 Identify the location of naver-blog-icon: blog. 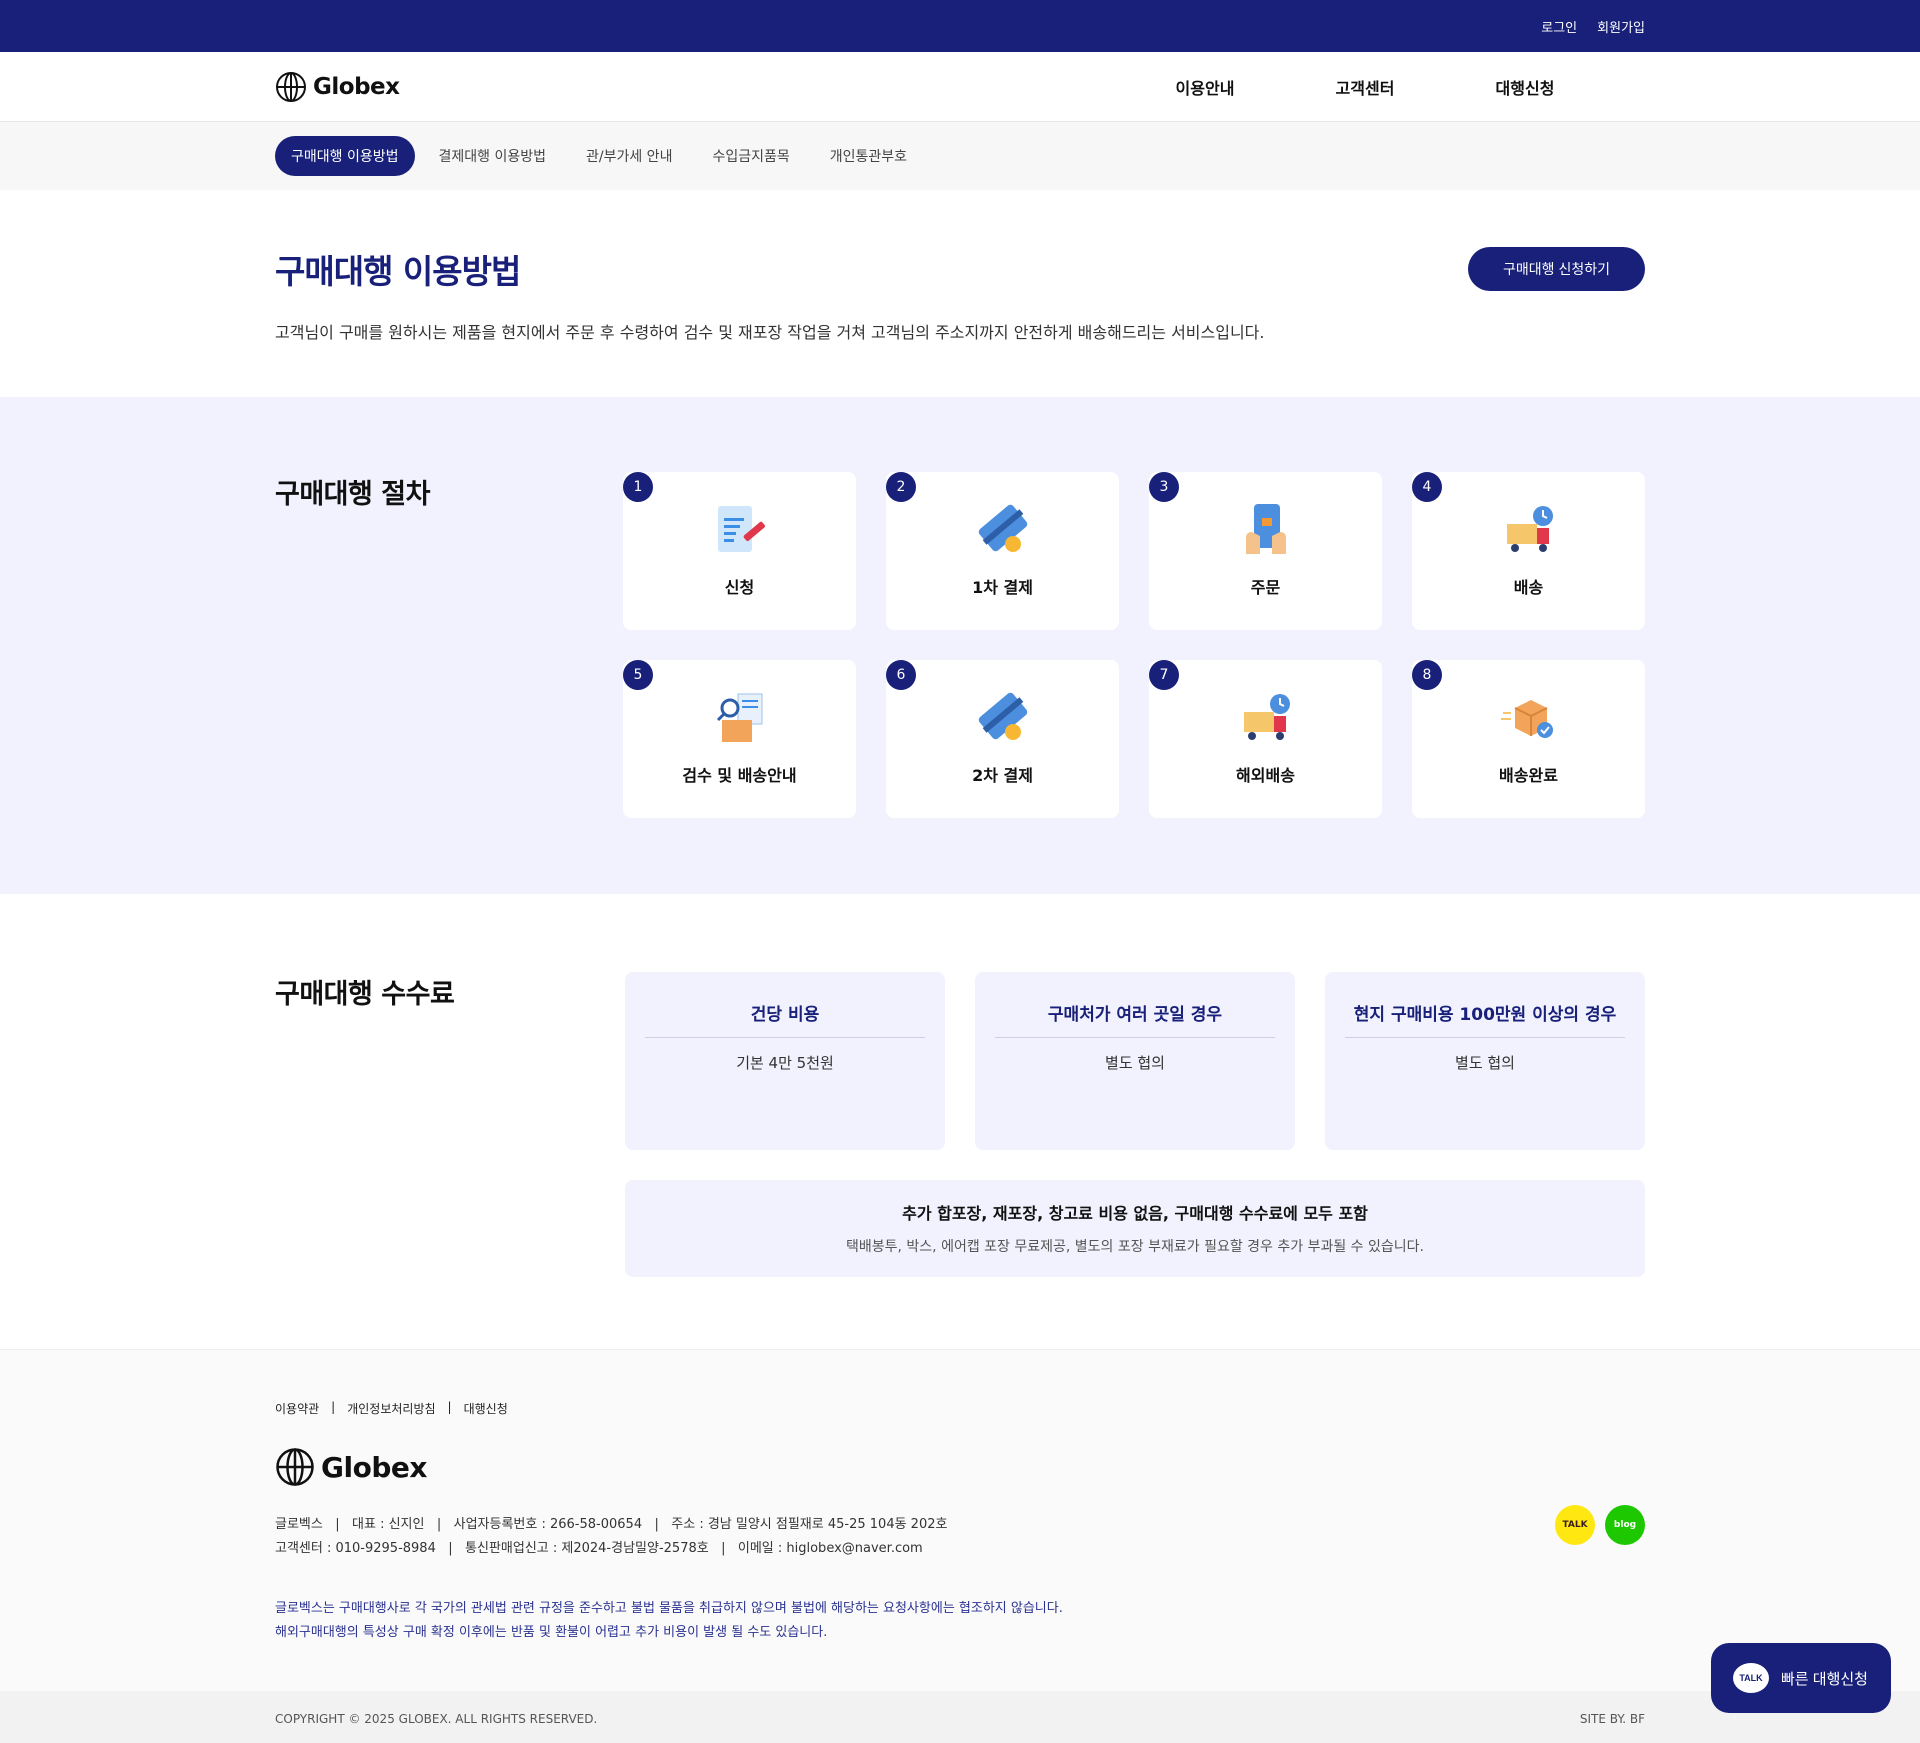
(1625, 1525).